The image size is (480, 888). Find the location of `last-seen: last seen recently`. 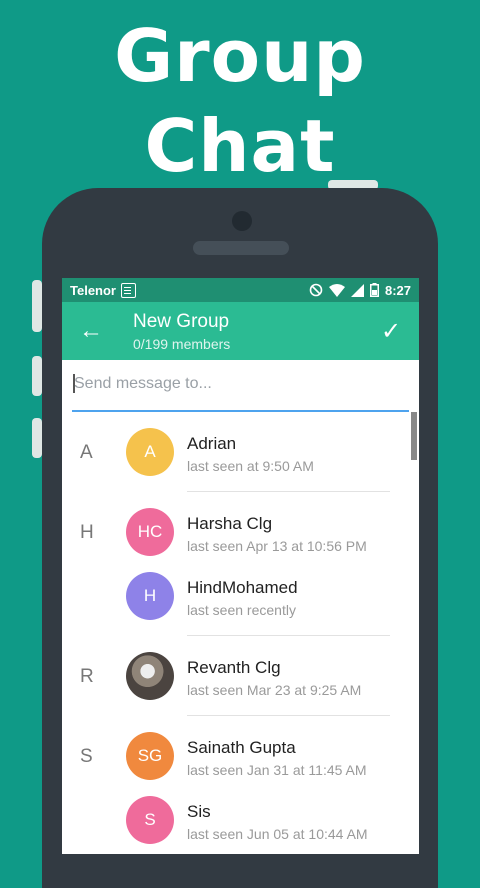

last-seen: last seen recently is located at coordinates (241, 610).